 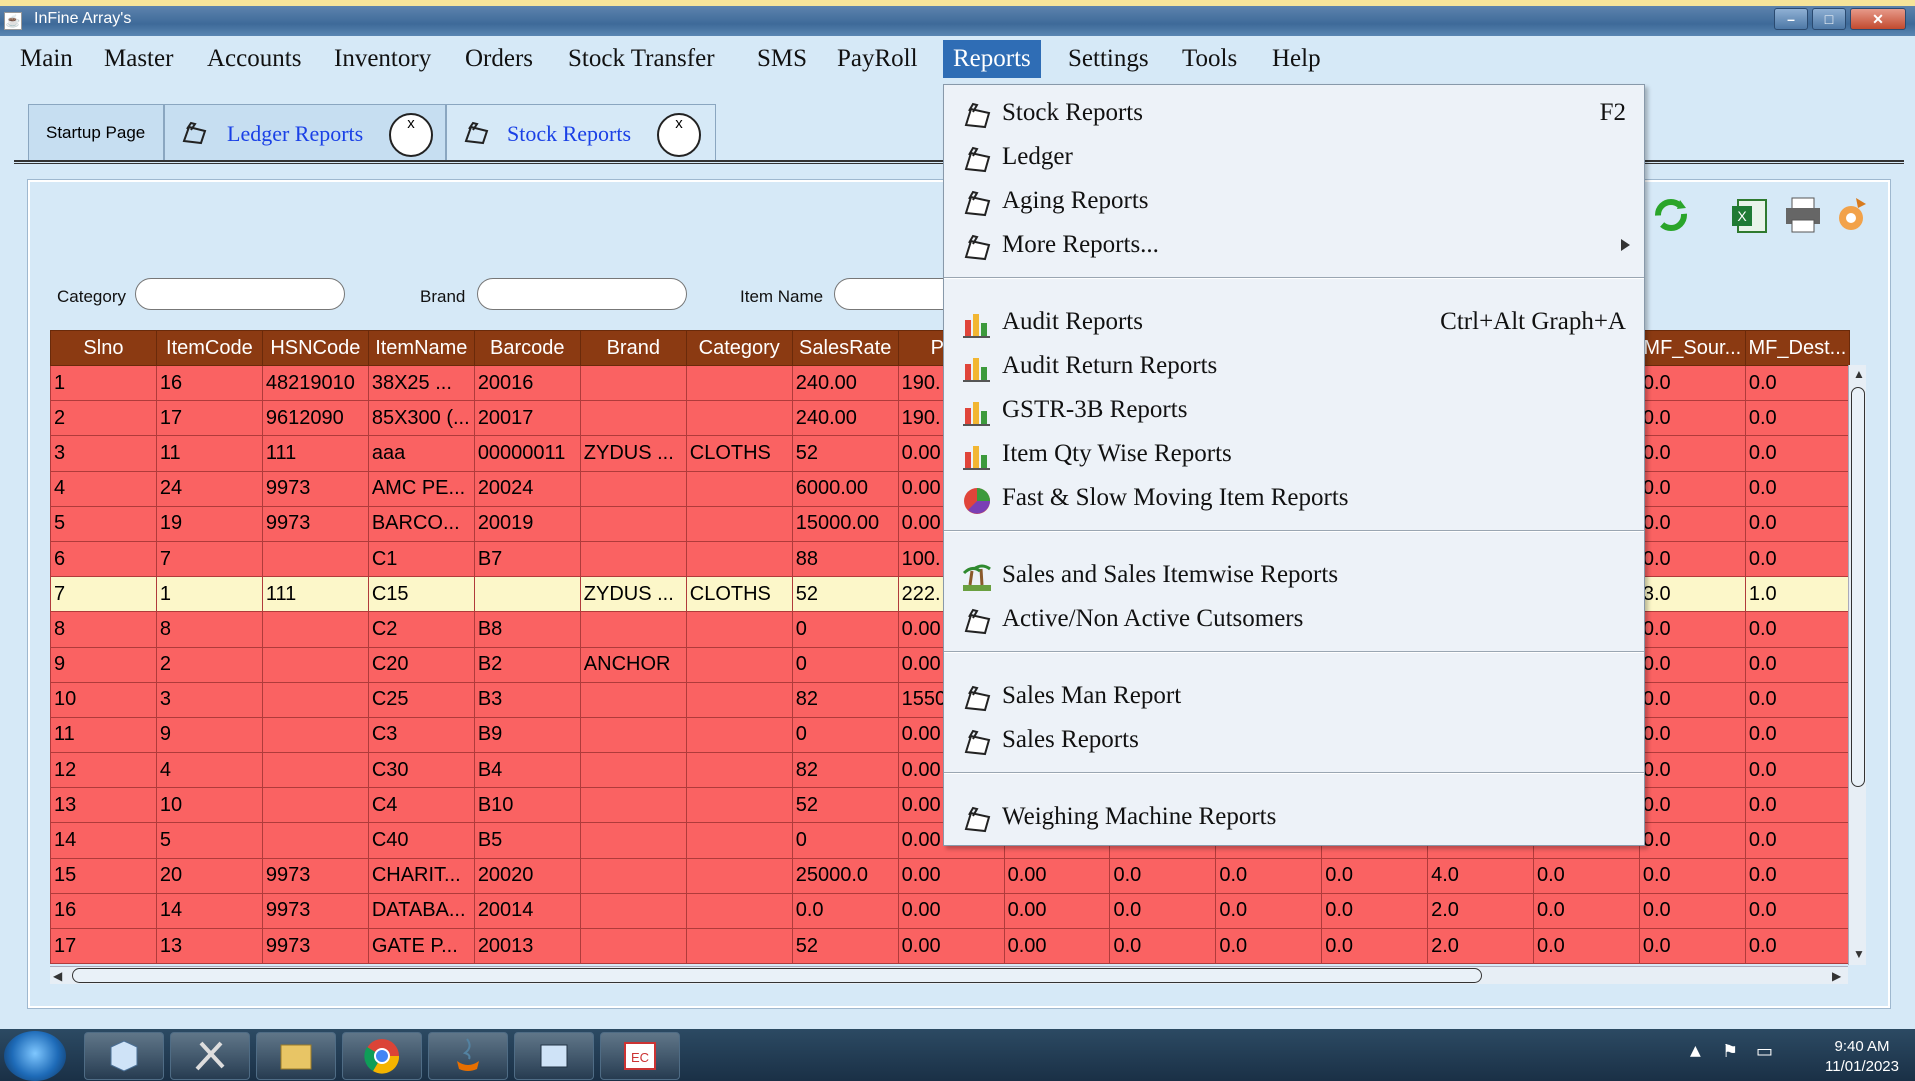 I want to click on printer-icon, so click(x=1803, y=215).